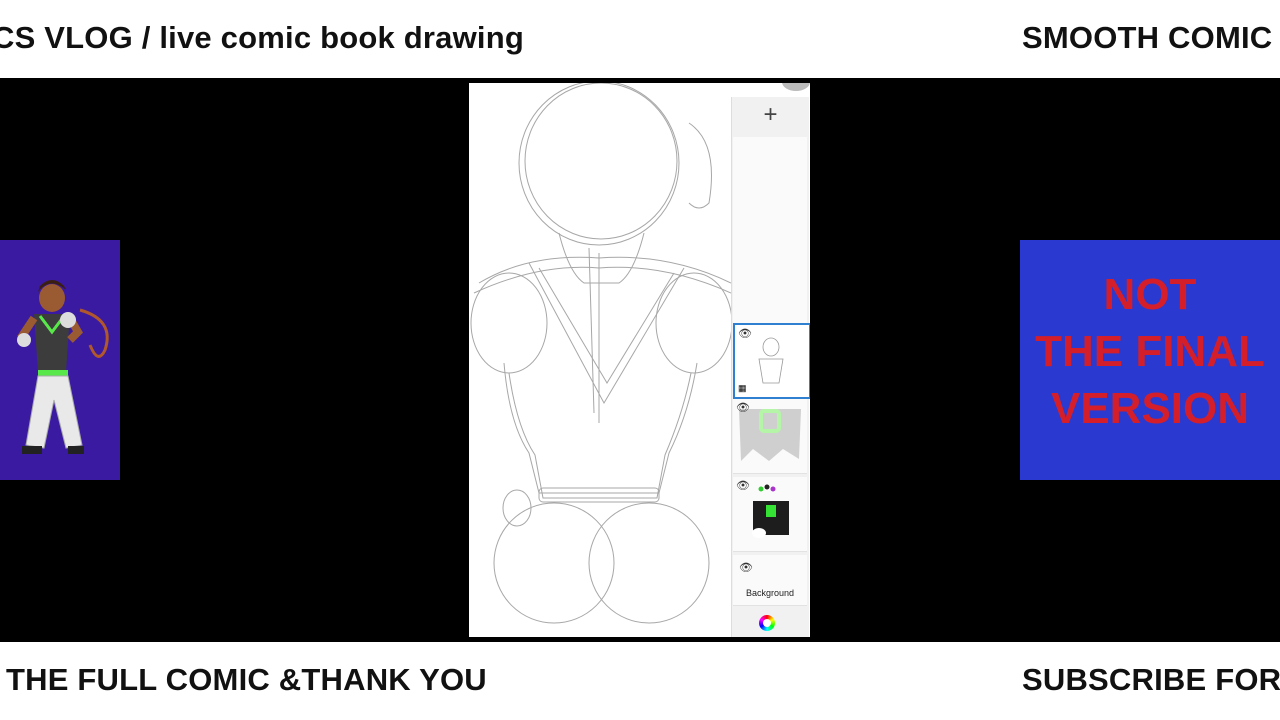  Describe the element at coordinates (1150, 408) in the screenshot. I see `notice-line: VERSION` at that location.